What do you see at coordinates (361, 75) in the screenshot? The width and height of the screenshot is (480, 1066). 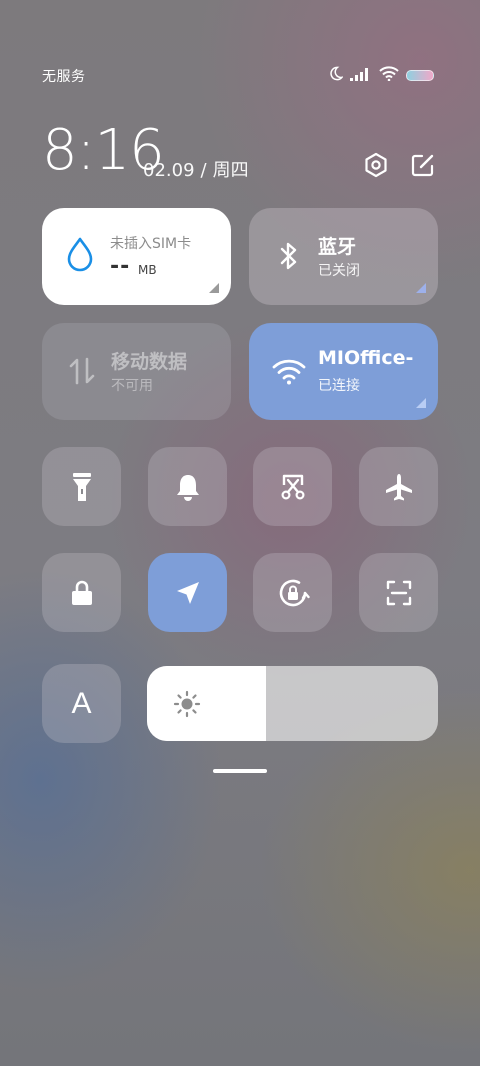 I see `signal-icon` at bounding box center [361, 75].